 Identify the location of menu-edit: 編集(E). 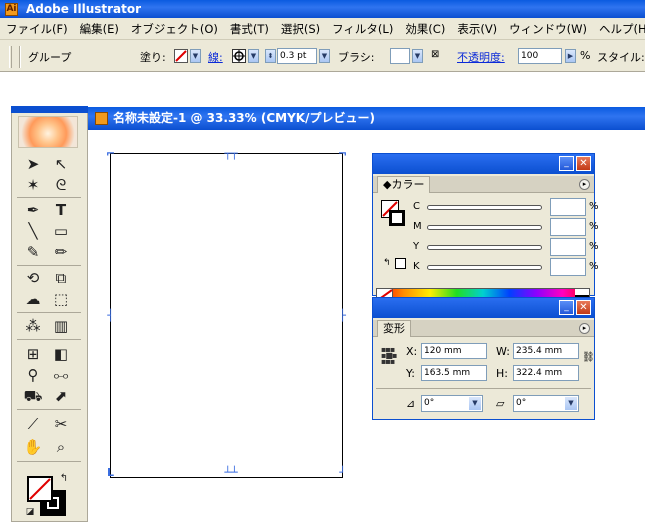
(99, 28).